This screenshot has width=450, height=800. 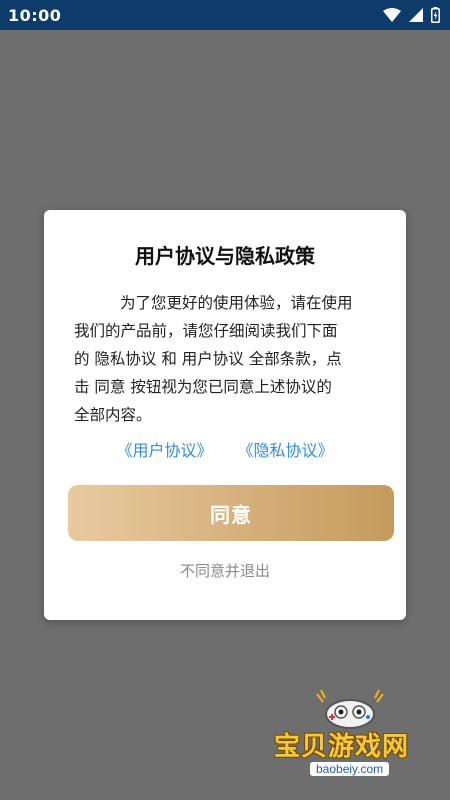 I want to click on watermark-site-url: baobeiy.com, so click(x=350, y=769).